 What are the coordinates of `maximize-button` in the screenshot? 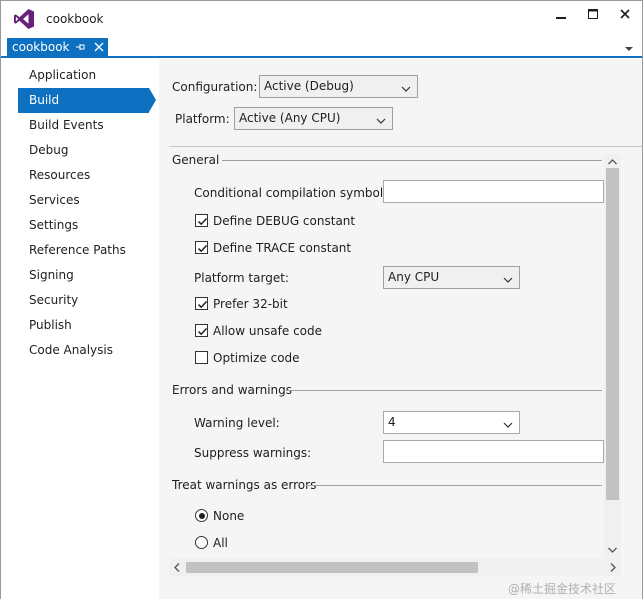 It's located at (593, 15).